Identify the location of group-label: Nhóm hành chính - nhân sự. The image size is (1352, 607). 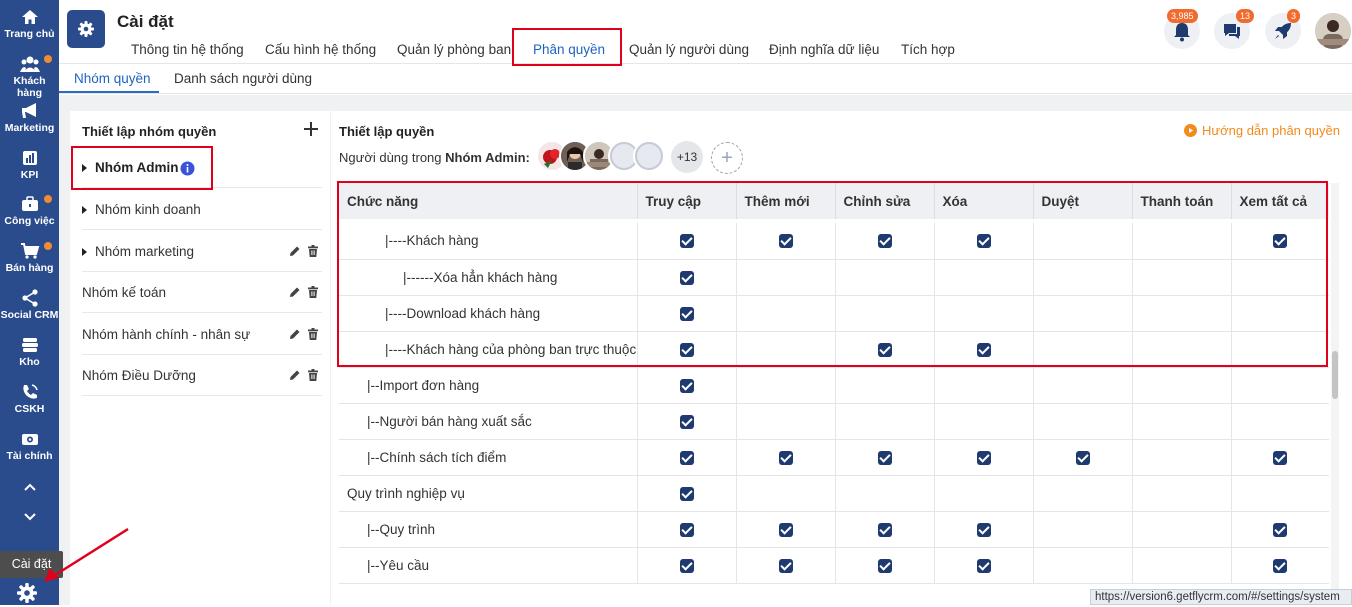
(166, 334).